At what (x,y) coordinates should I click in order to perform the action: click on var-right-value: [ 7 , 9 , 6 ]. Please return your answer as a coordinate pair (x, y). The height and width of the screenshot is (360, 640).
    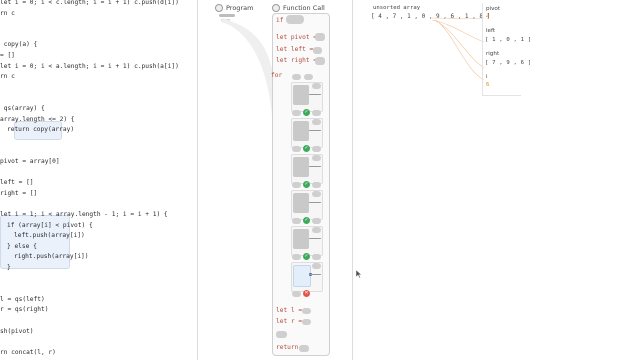
    Looking at the image, I should click on (508, 63).